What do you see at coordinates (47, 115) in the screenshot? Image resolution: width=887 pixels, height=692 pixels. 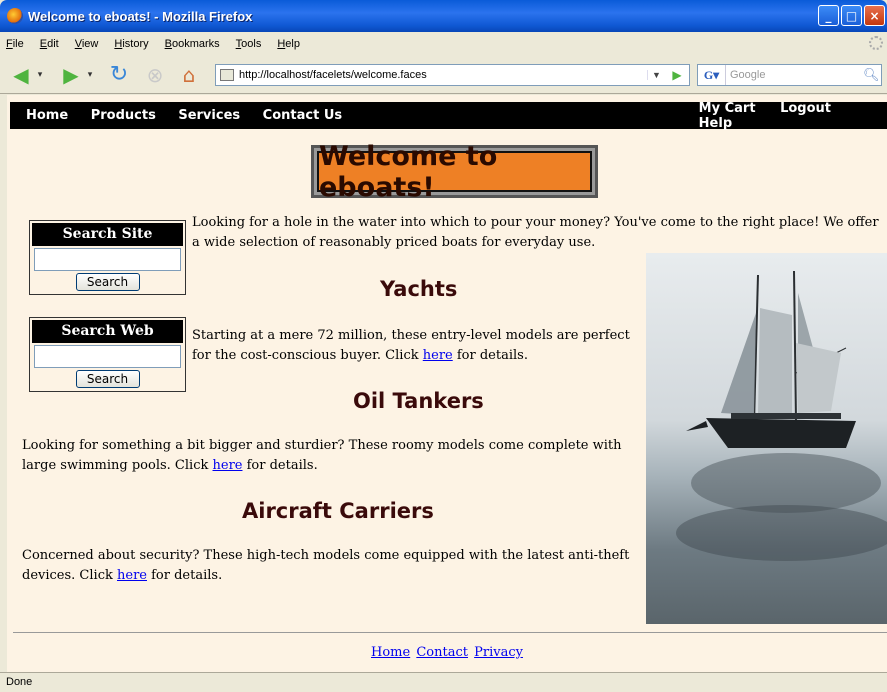 I see `nav-home-link: Home` at bounding box center [47, 115].